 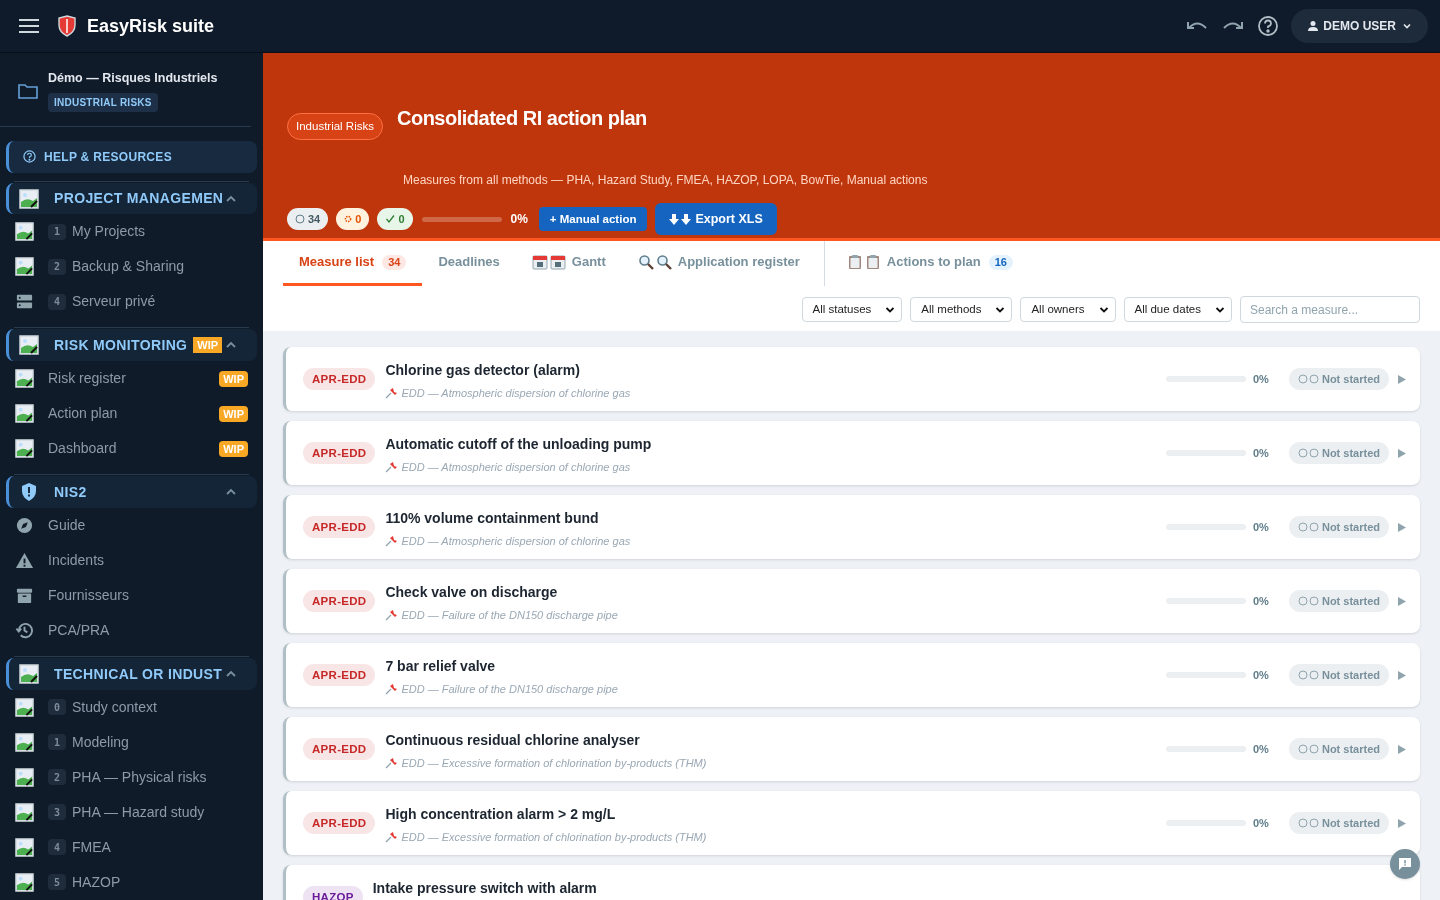 I want to click on item-label: PHA — Physical risks, so click(x=139, y=777).